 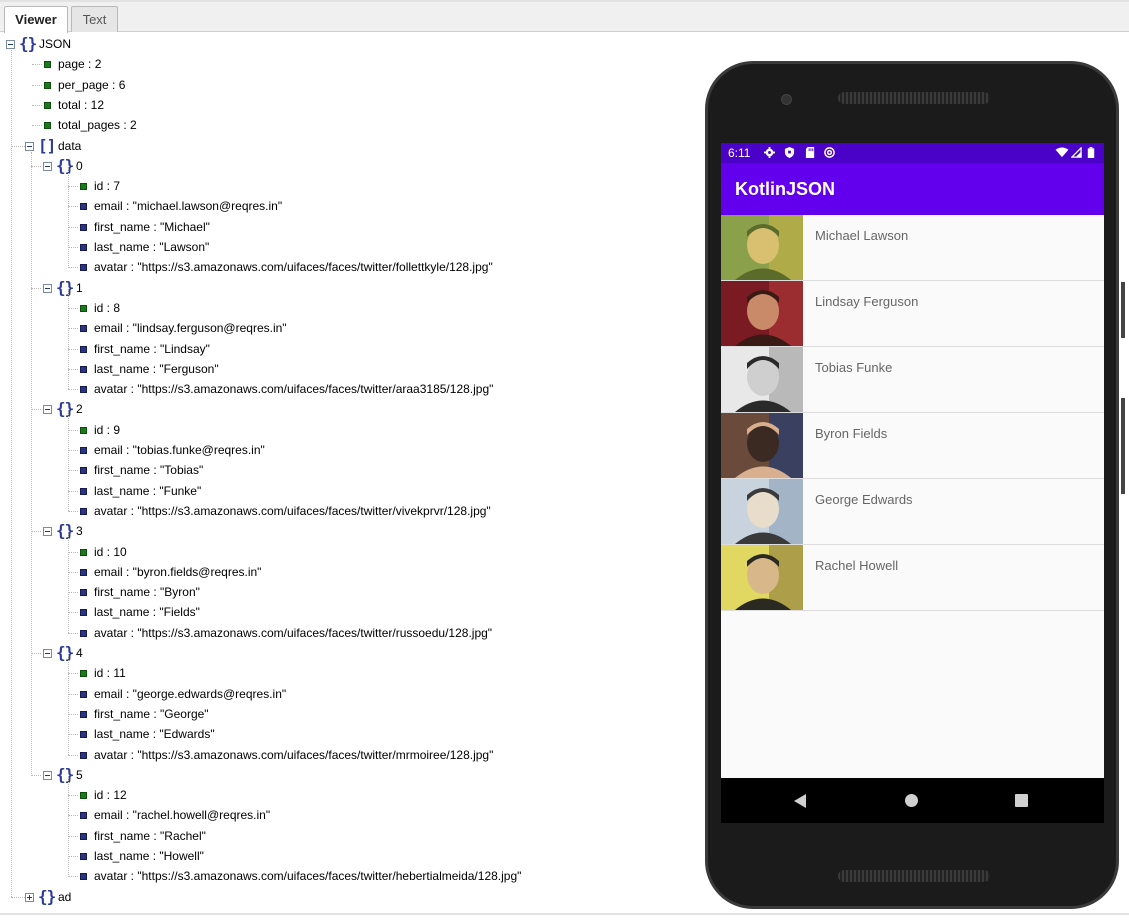 What do you see at coordinates (29, 897) in the screenshot?
I see `expand-icon` at bounding box center [29, 897].